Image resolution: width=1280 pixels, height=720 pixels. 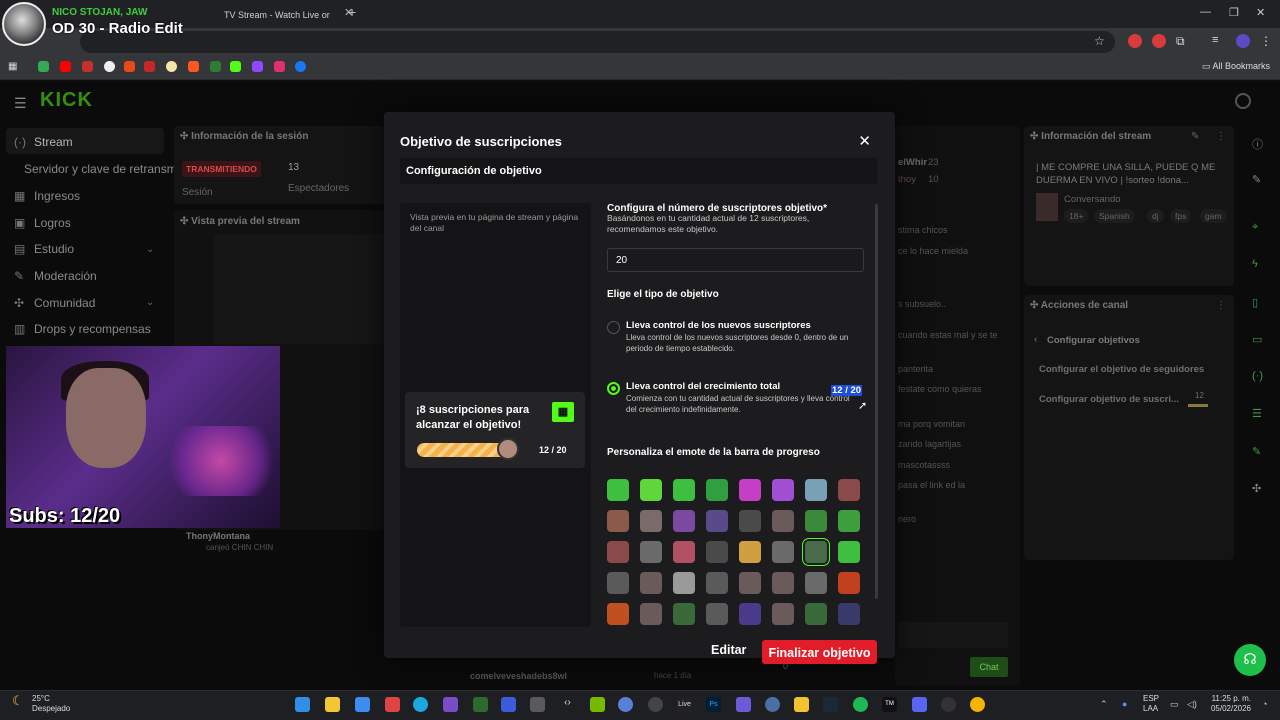 What do you see at coordinates (1257, 413) in the screenshot?
I see `list-icon: ☰` at bounding box center [1257, 413].